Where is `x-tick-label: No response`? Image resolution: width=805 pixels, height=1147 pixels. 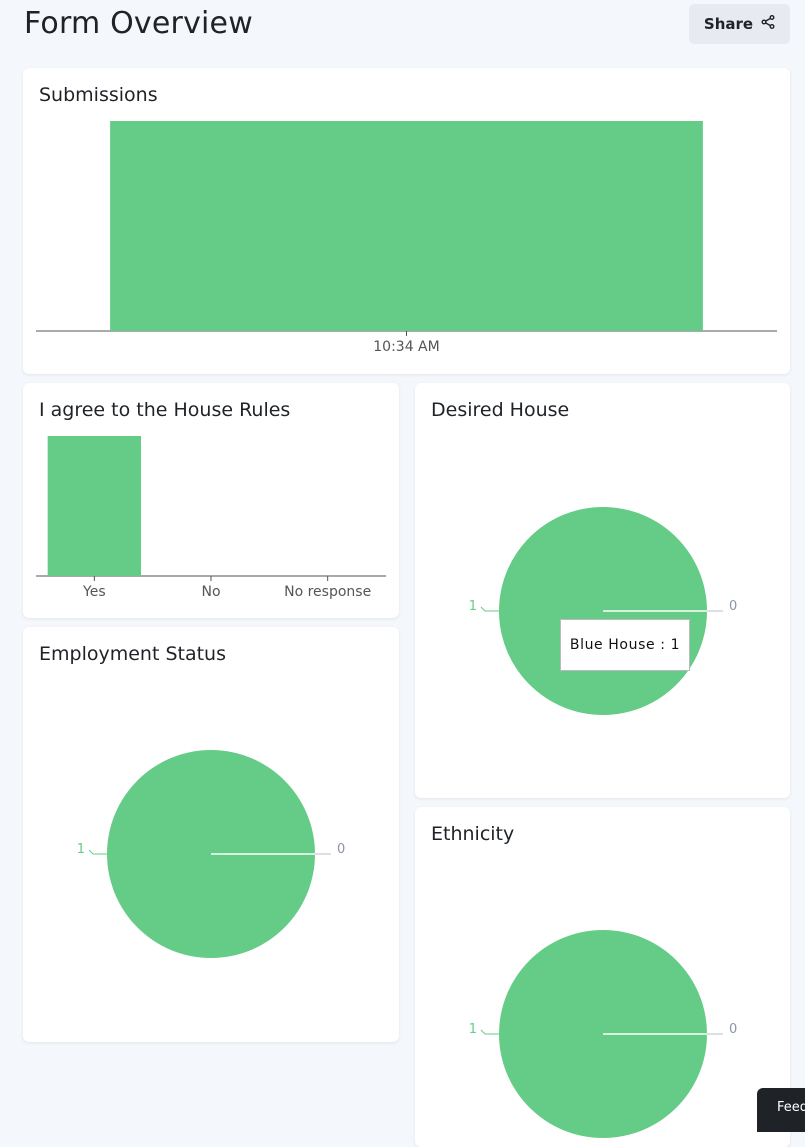
x-tick-label: No response is located at coordinates (327, 592).